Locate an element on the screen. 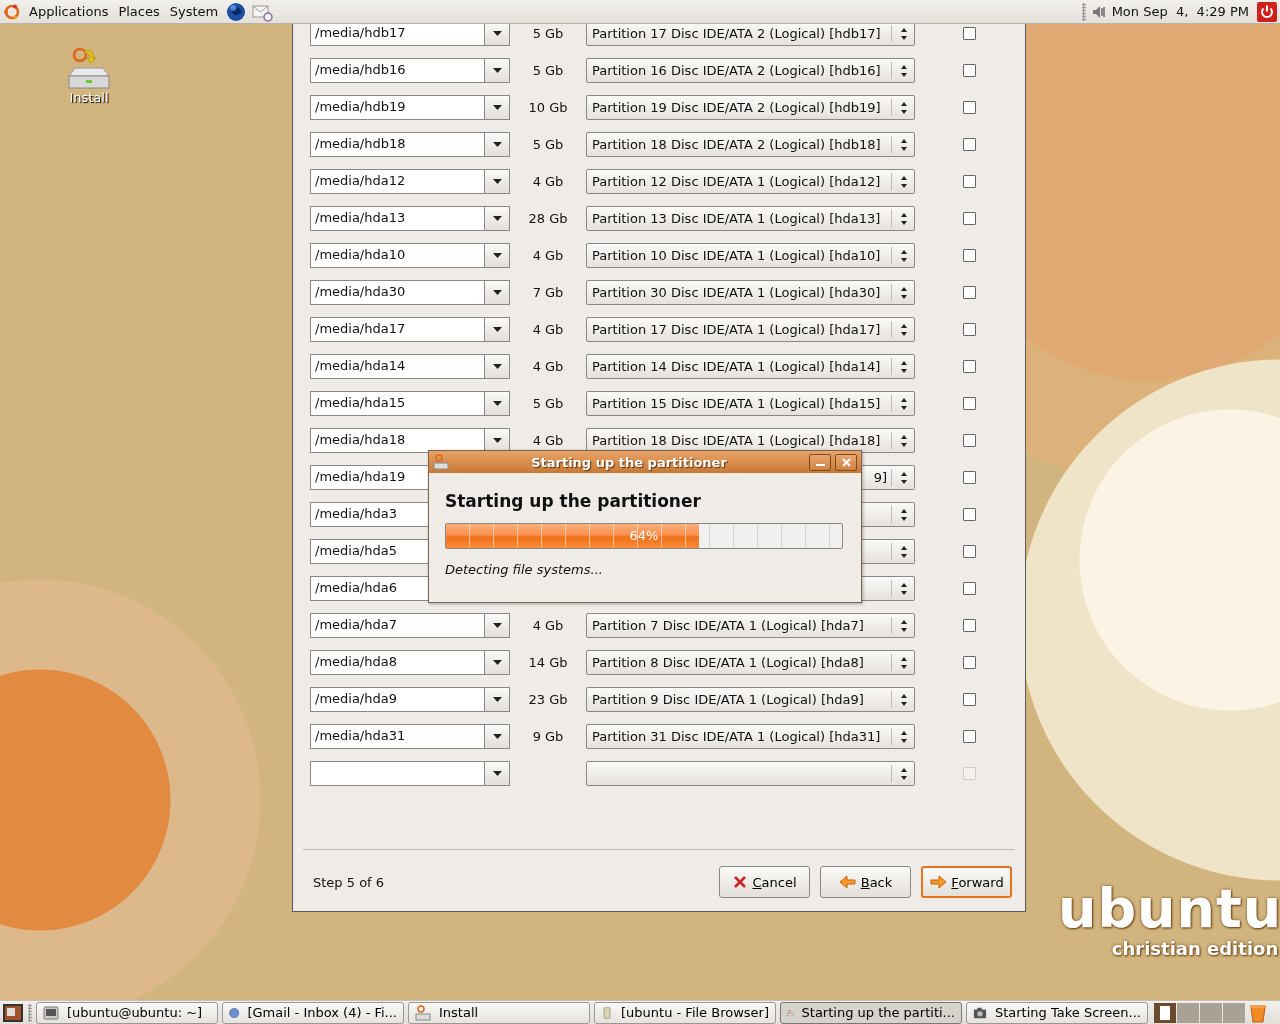  mount-field: /media/hda13 is located at coordinates (397, 218).